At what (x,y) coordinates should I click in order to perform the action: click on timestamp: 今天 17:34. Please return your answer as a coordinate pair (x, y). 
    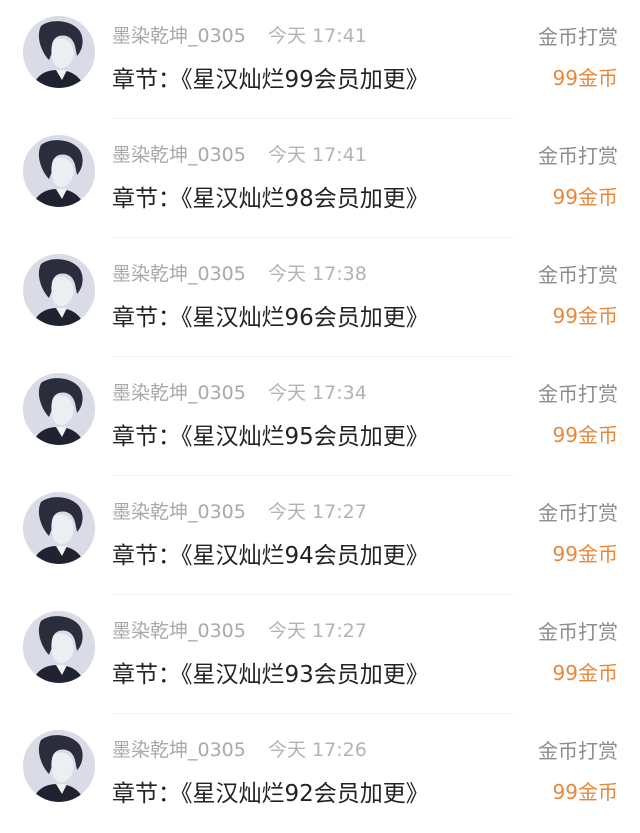
    Looking at the image, I should click on (317, 393).